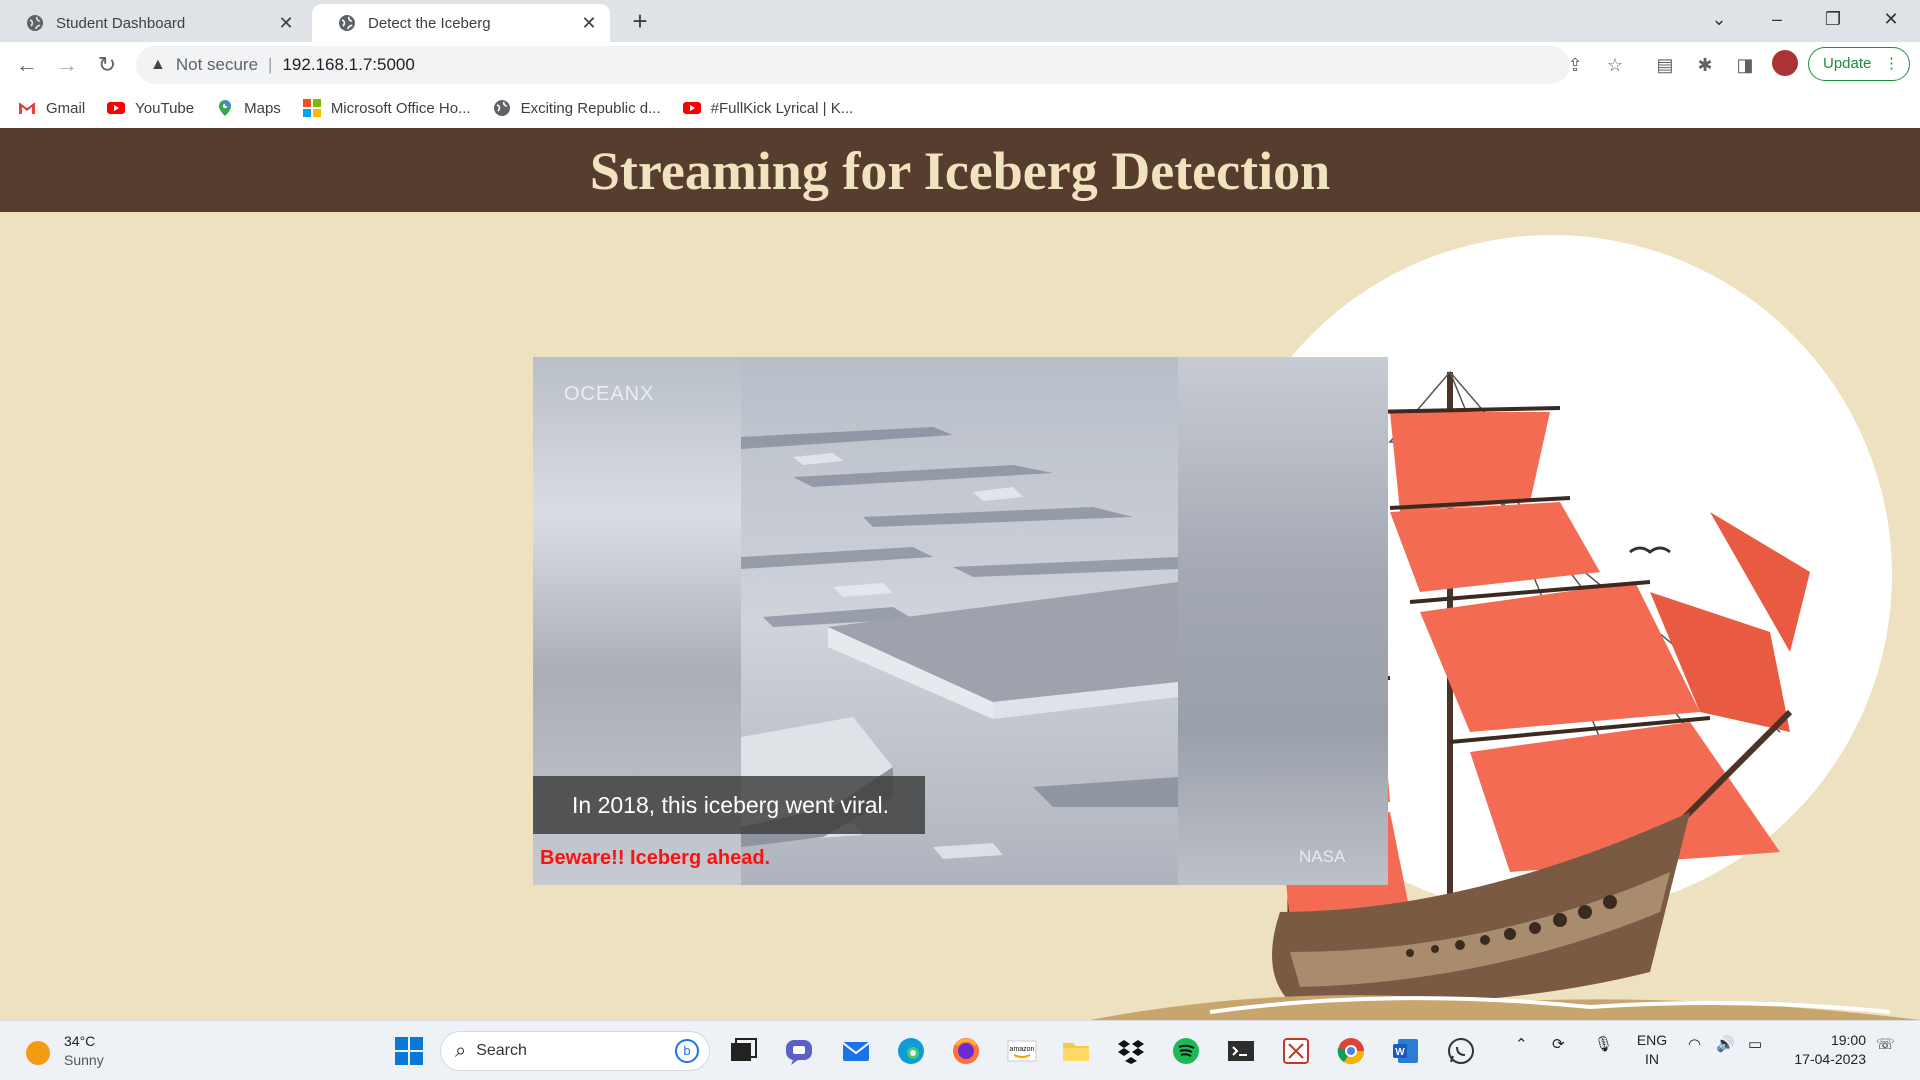 The width and height of the screenshot is (1920, 1080). What do you see at coordinates (1785, 63) in the screenshot?
I see `profile-avatar` at bounding box center [1785, 63].